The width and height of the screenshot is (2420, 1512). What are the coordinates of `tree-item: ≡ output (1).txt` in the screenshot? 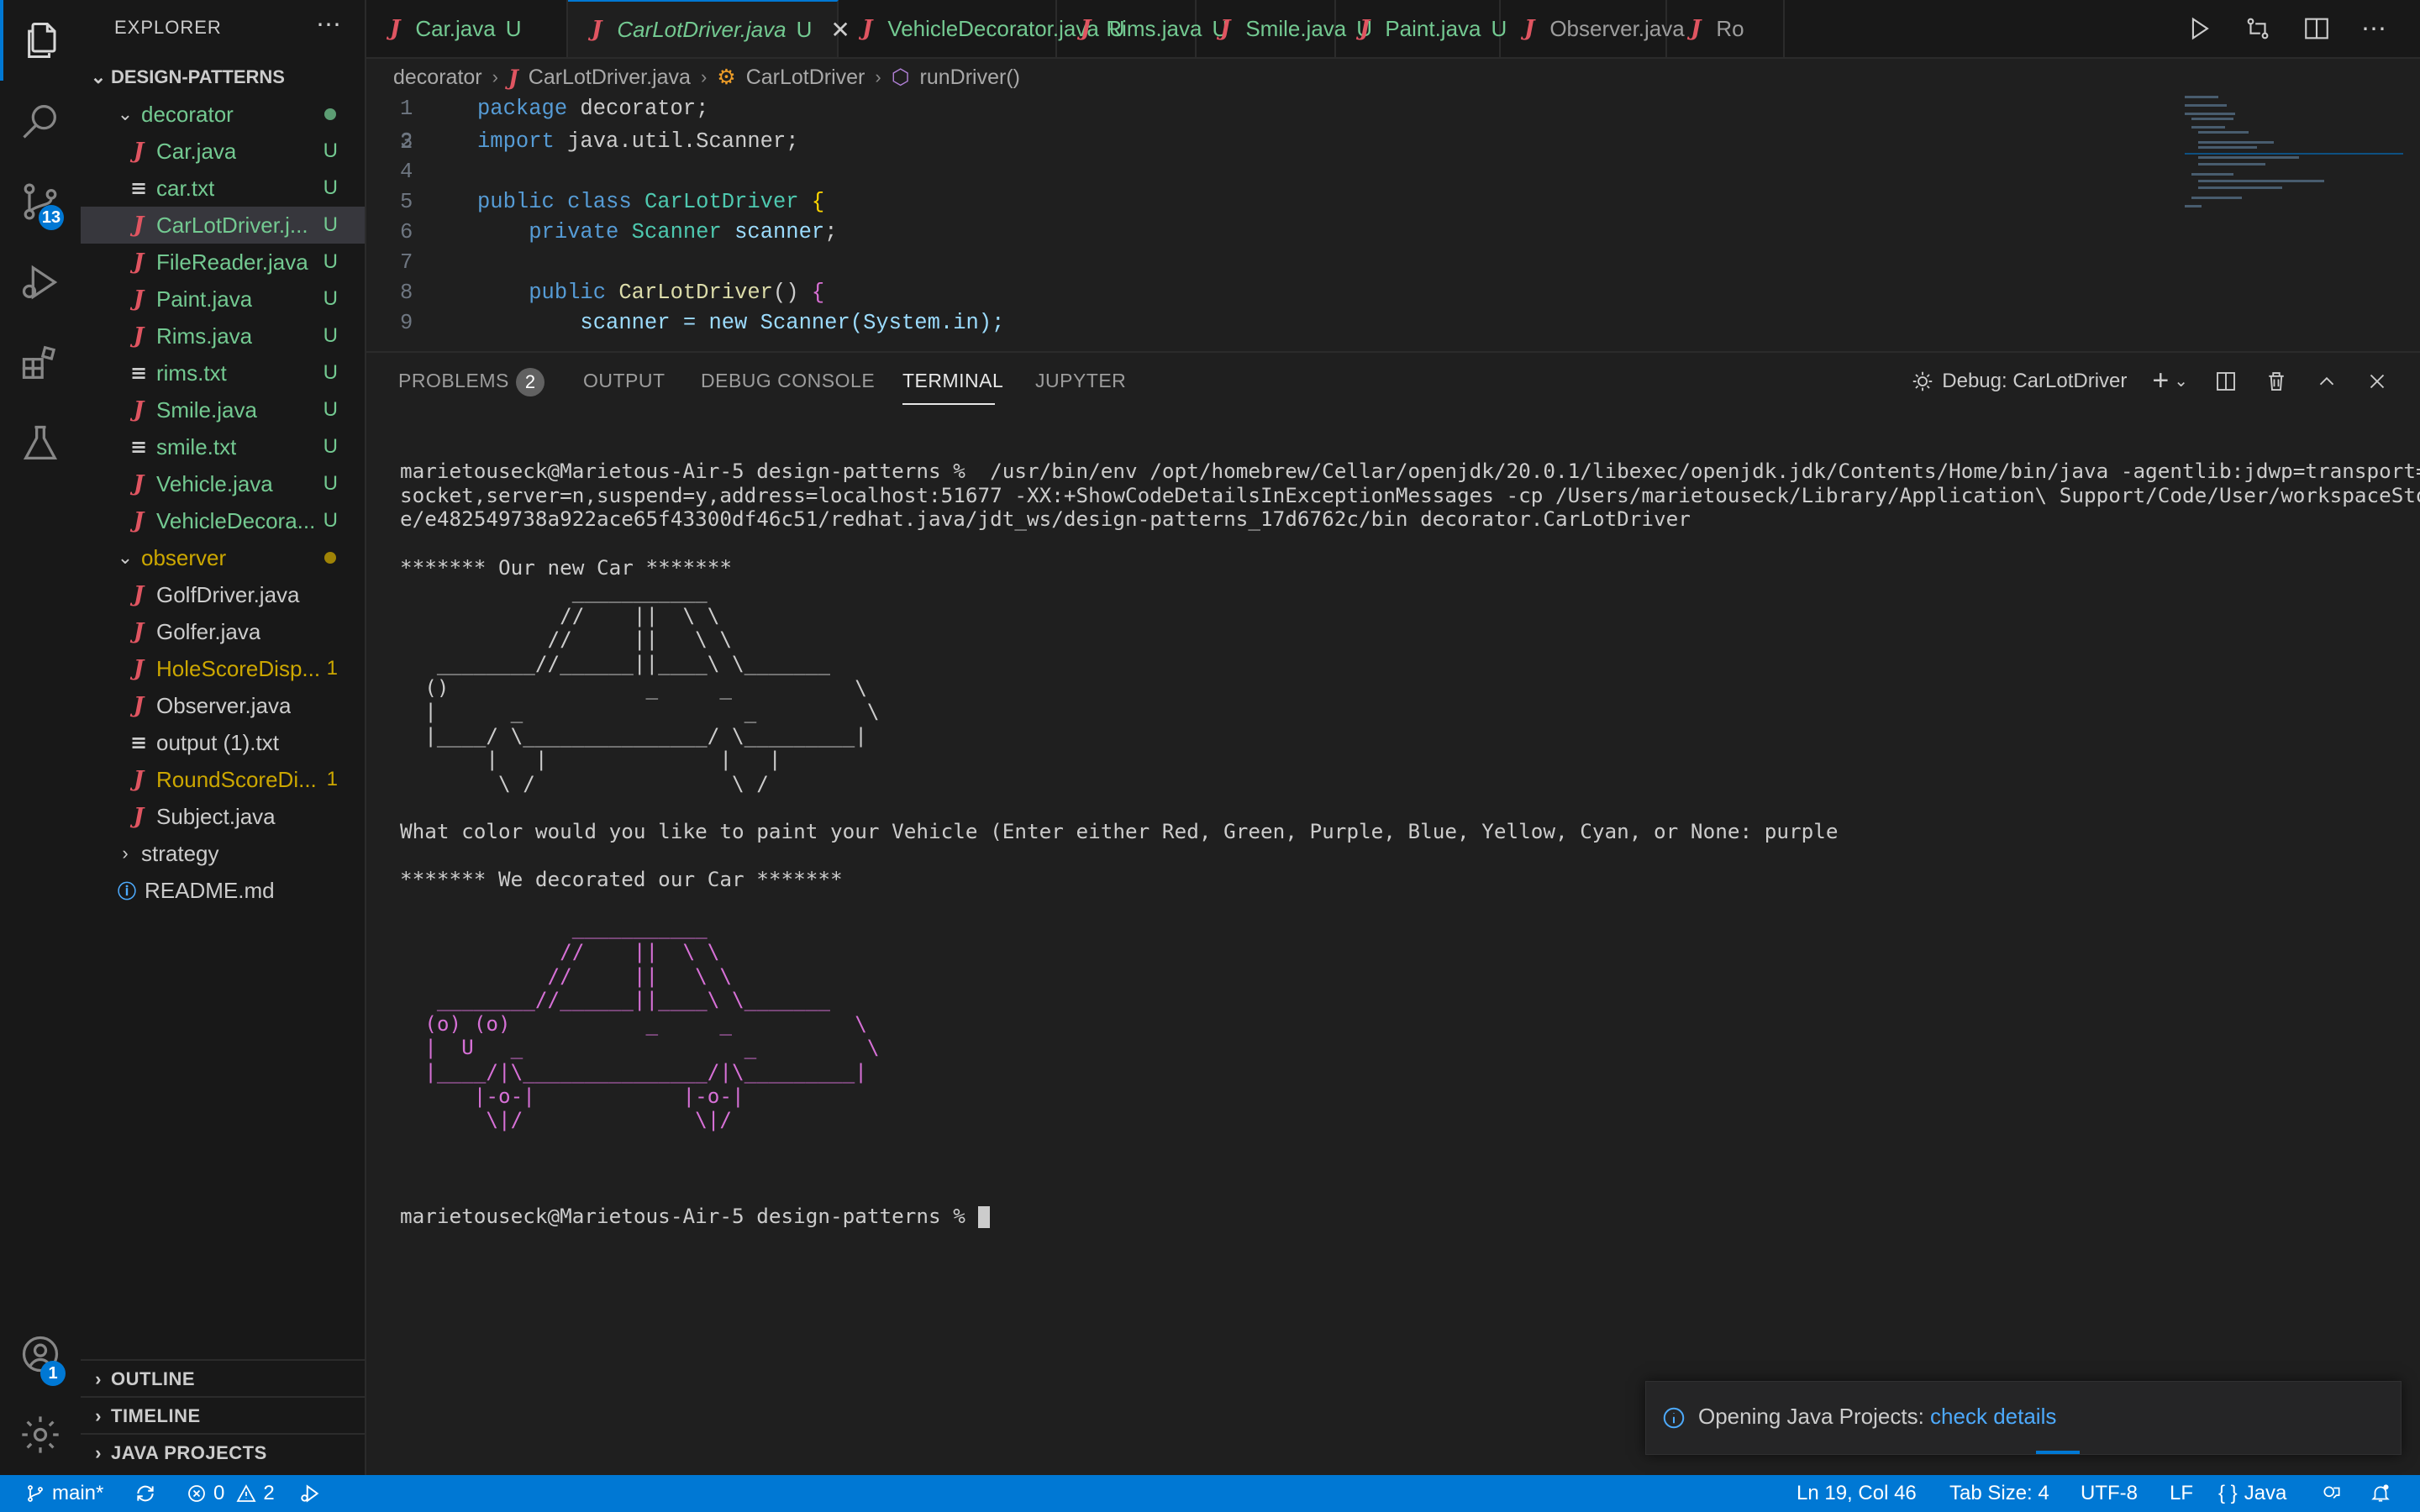 It's located at (223, 742).